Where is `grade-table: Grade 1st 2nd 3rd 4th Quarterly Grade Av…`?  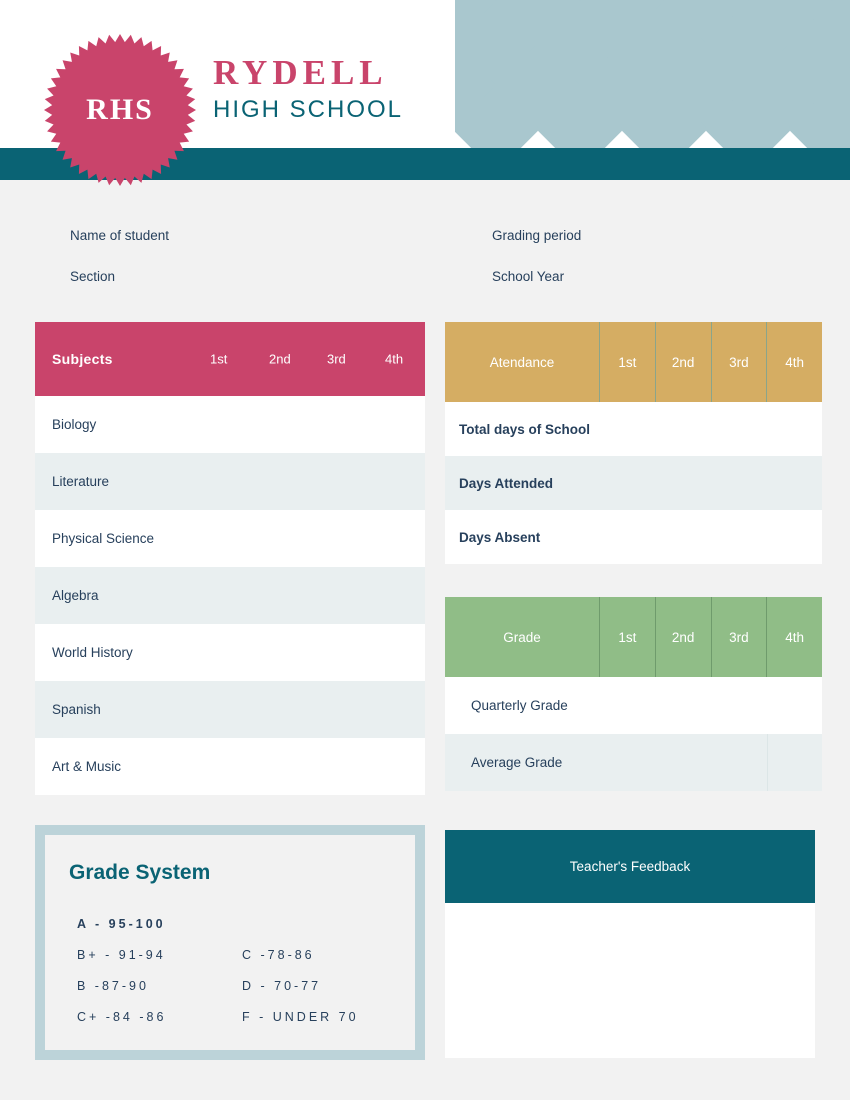 grade-table: Grade 1st 2nd 3rd 4th Quarterly Grade Av… is located at coordinates (633, 694).